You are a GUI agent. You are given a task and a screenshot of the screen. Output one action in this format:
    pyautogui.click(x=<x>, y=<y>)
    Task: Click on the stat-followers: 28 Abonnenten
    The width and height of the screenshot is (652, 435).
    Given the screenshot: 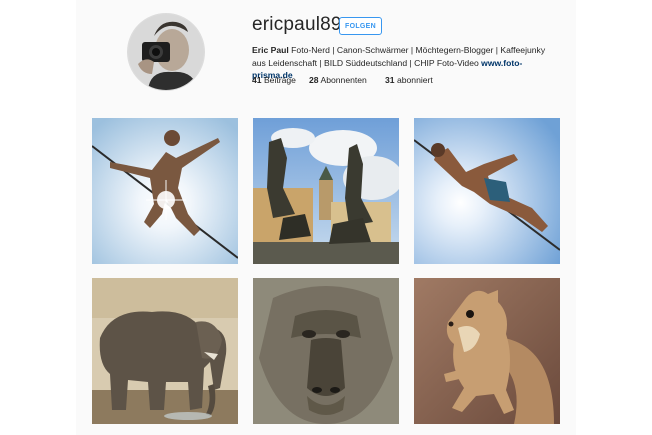 What is the action you would take?
    pyautogui.click(x=347, y=80)
    